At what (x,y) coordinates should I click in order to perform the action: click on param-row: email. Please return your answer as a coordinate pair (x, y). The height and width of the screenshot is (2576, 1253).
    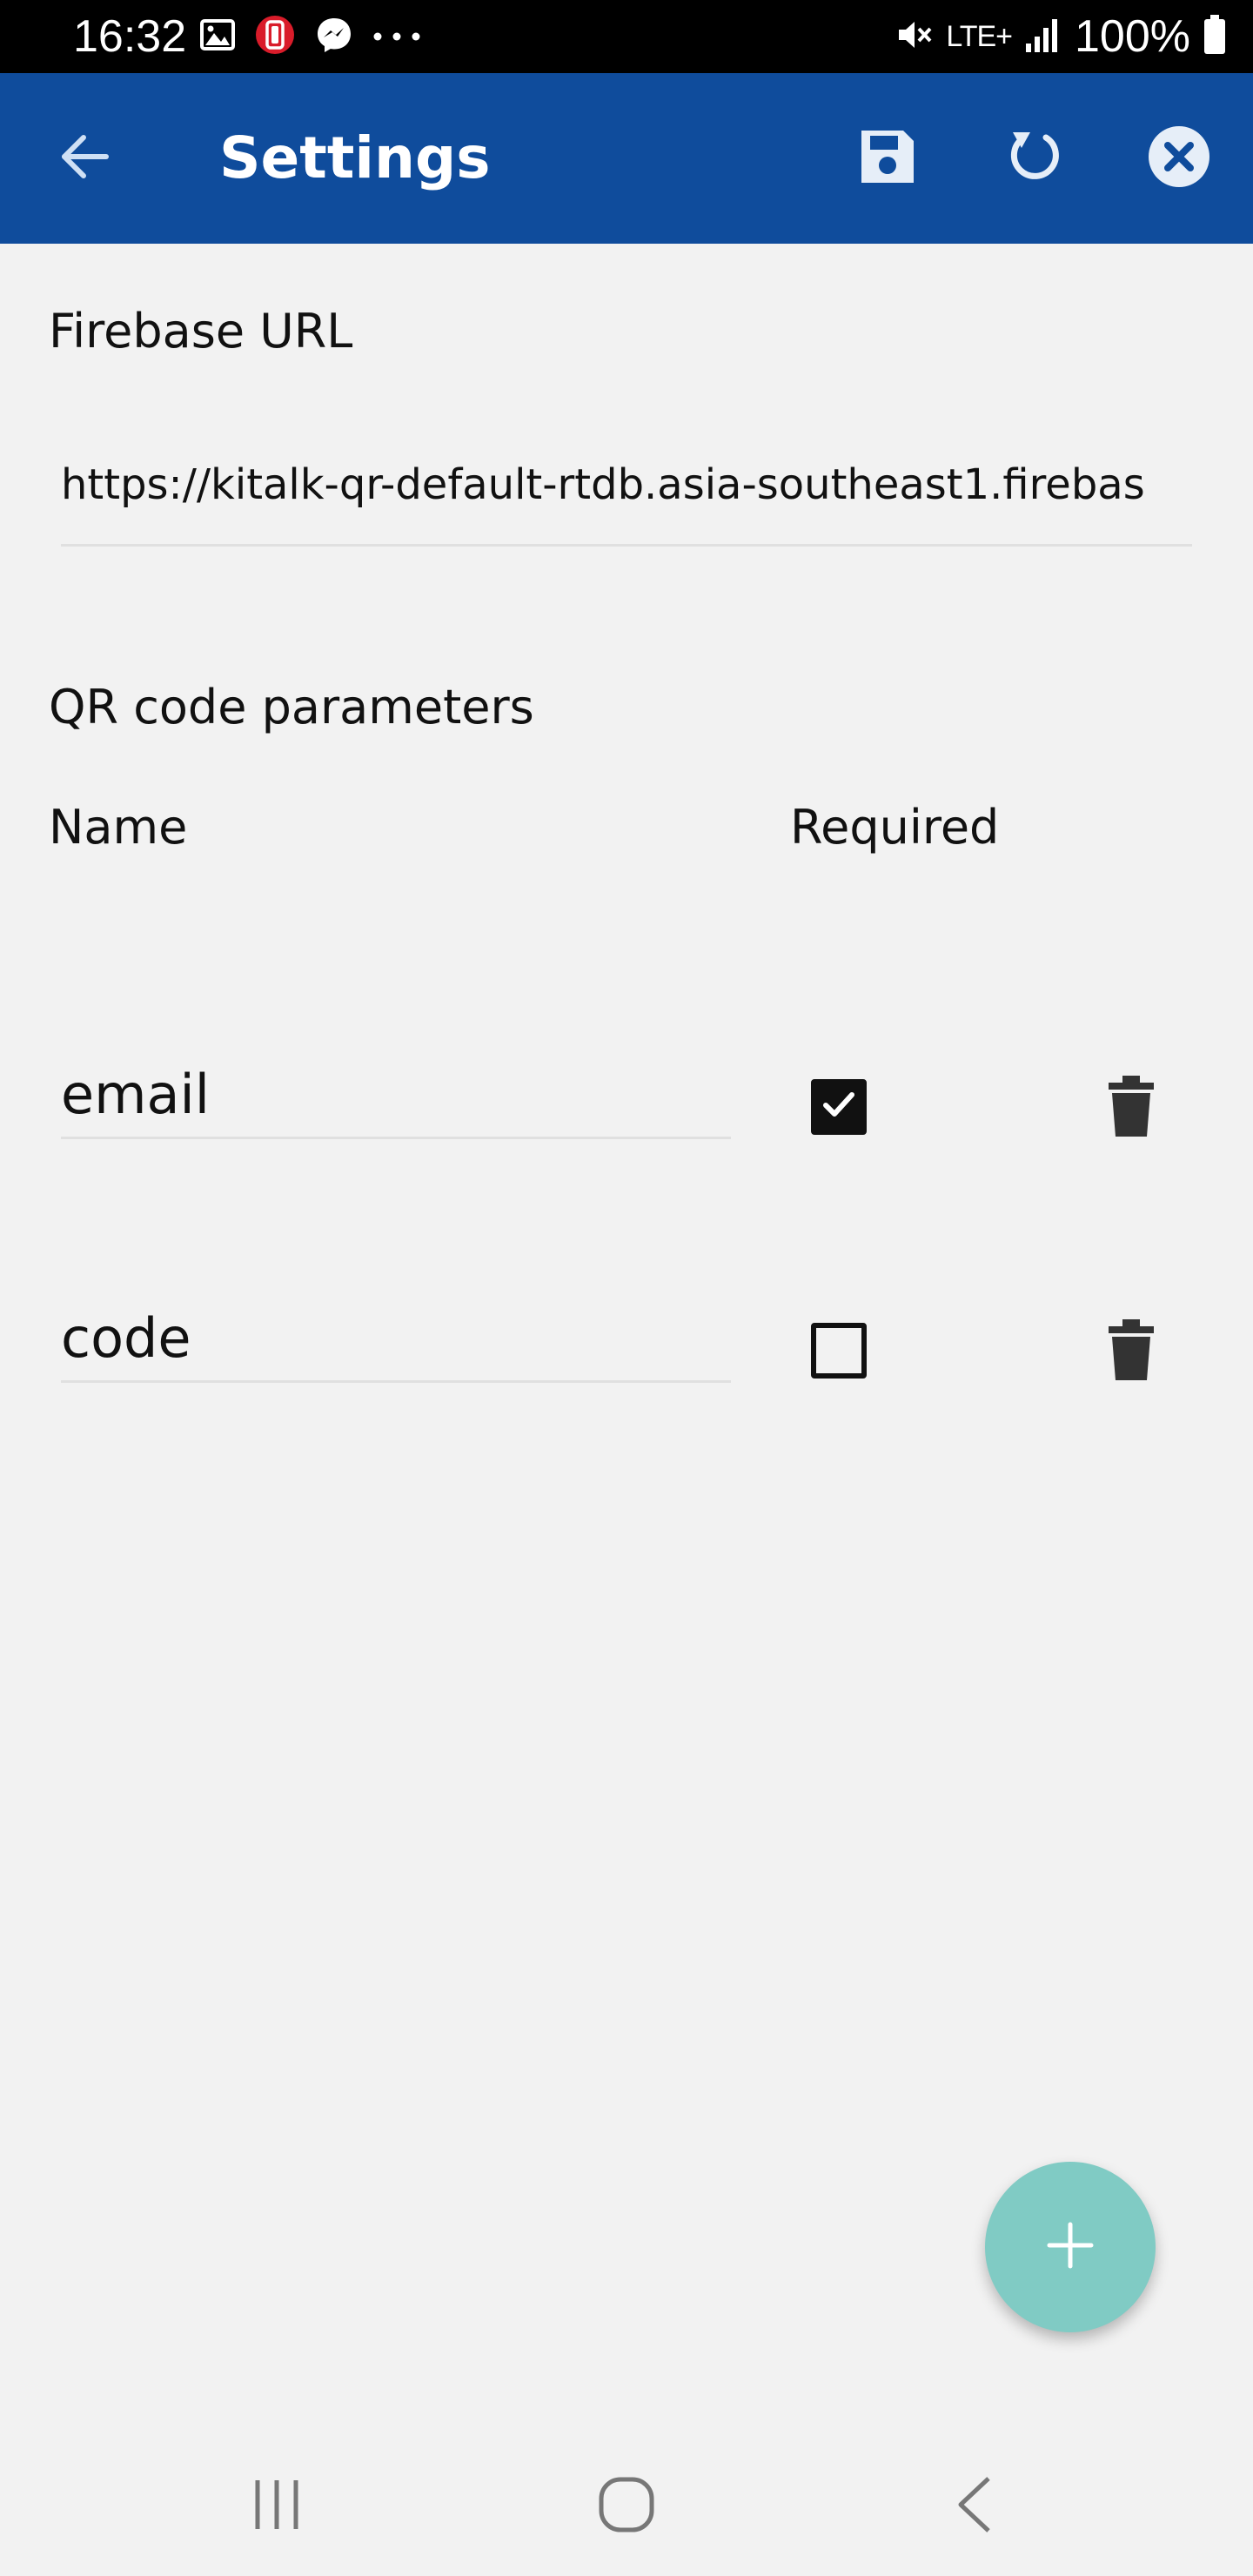
    Looking at the image, I should click on (626, 1102).